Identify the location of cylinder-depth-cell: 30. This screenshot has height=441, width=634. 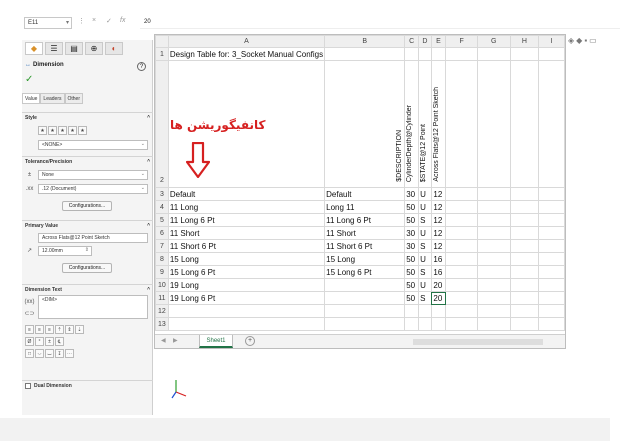
(412, 194).